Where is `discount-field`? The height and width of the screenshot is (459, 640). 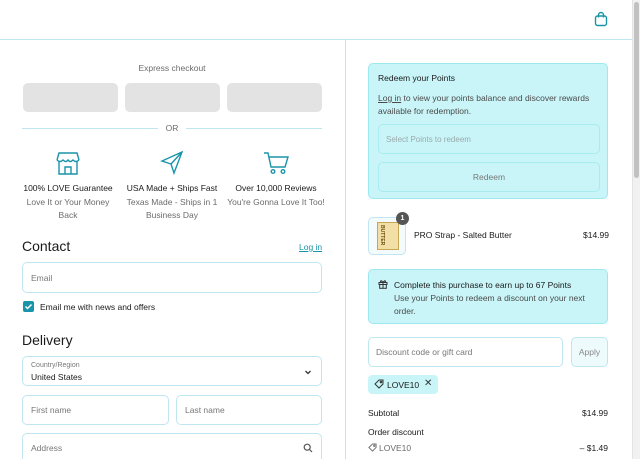
discount-field is located at coordinates (465, 352).